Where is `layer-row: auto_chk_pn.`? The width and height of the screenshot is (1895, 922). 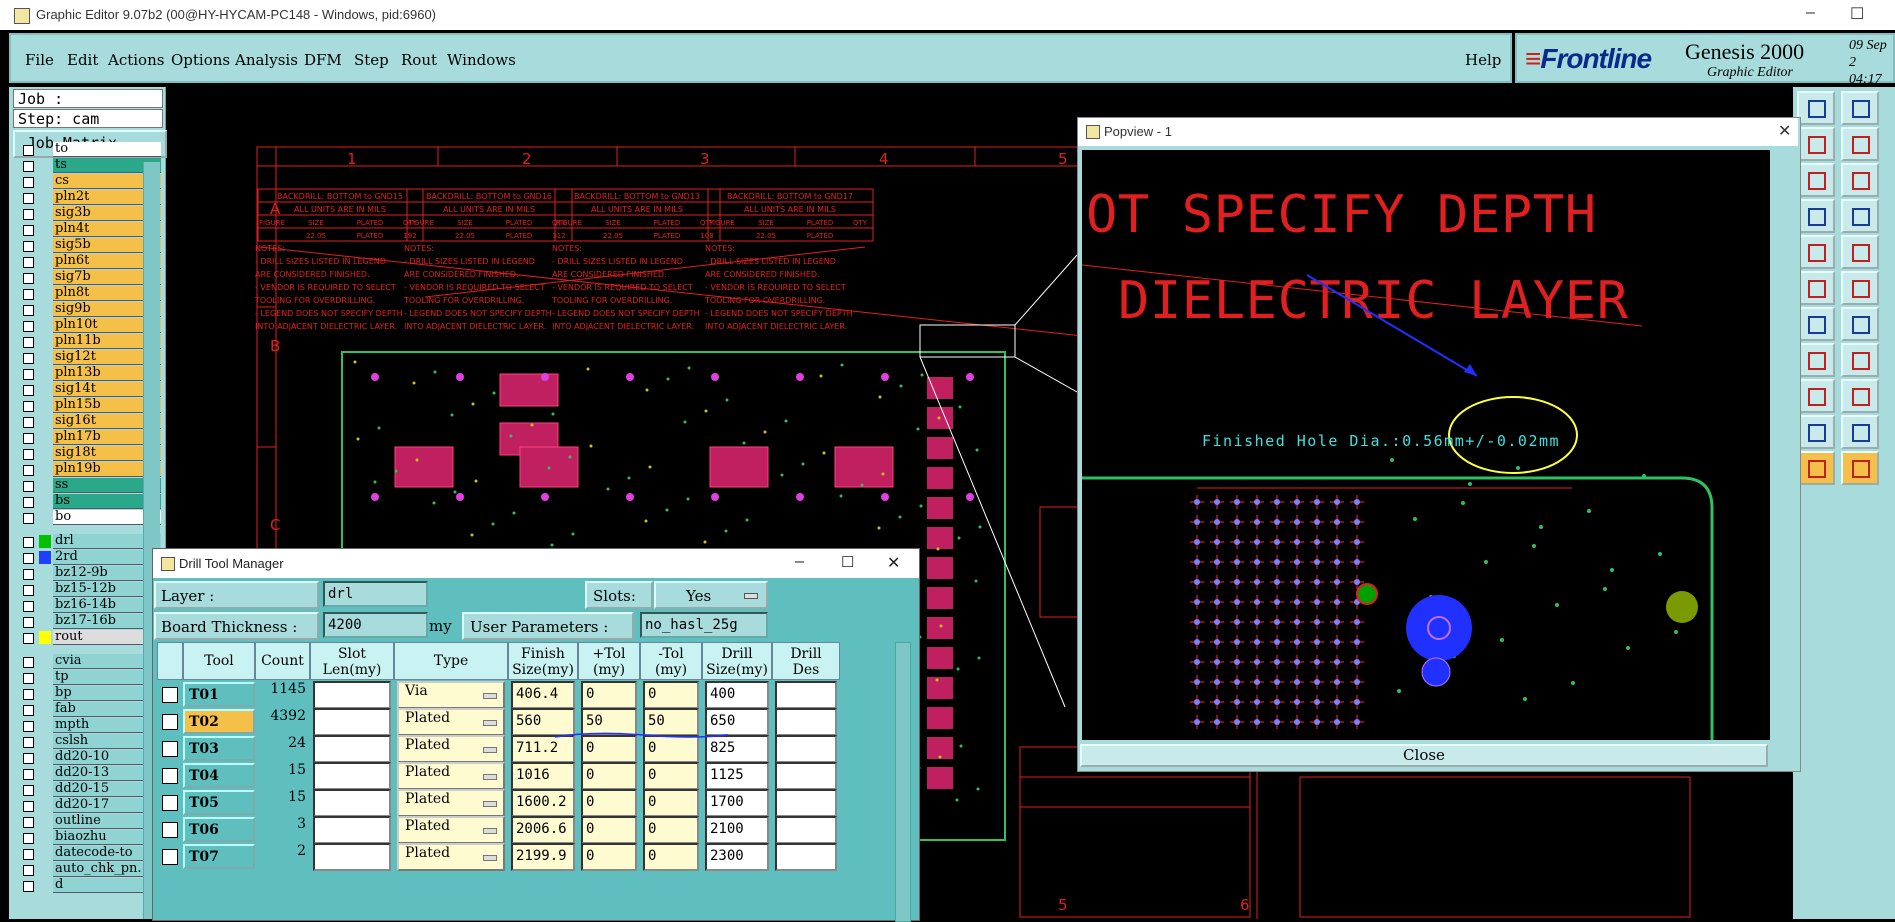 layer-row: auto_chk_pn. is located at coordinates (87, 869).